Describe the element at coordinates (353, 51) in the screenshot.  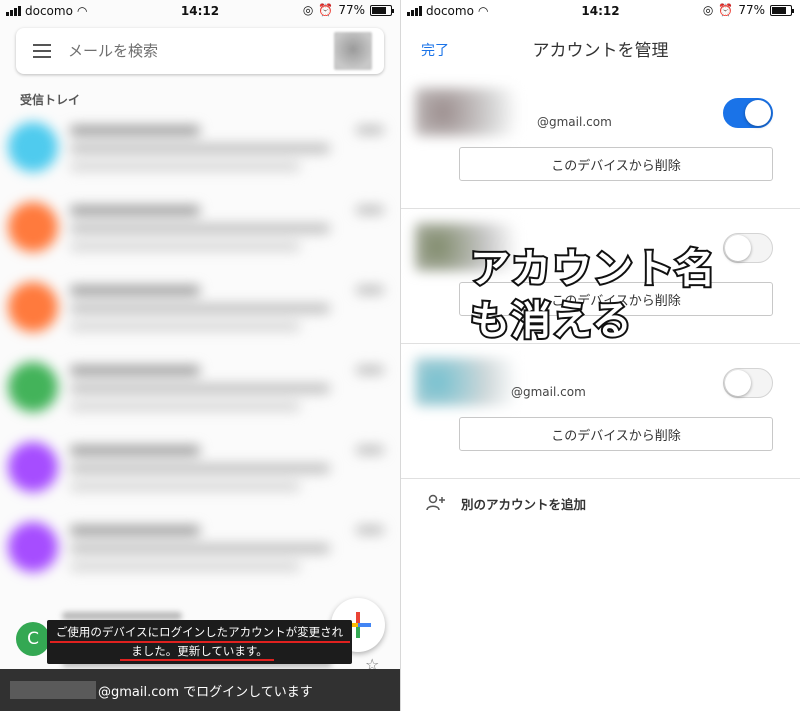
I see `account-avatar` at that location.